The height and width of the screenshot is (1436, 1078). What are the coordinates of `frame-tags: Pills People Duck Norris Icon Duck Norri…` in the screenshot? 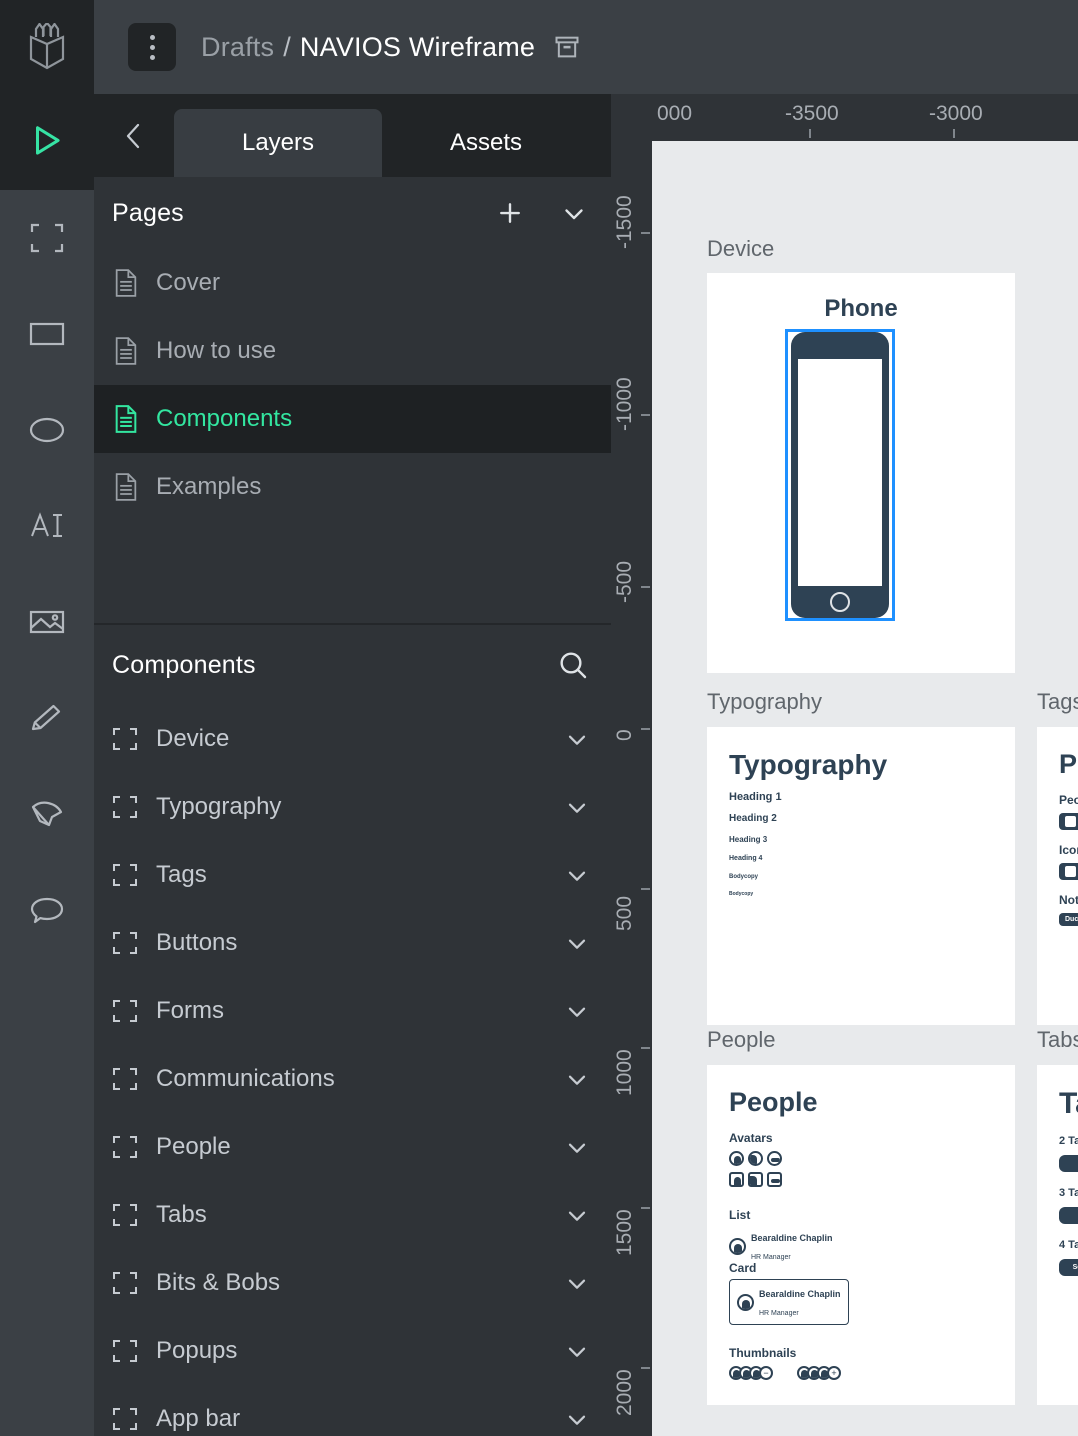 It's located at (1057, 876).